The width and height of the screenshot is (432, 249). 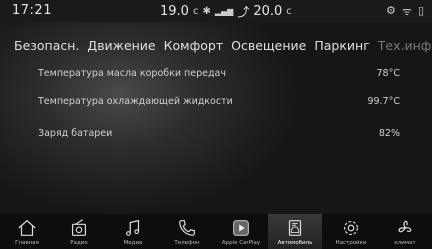 I want to click on tab-parking: Паркинг, so click(x=341, y=45).